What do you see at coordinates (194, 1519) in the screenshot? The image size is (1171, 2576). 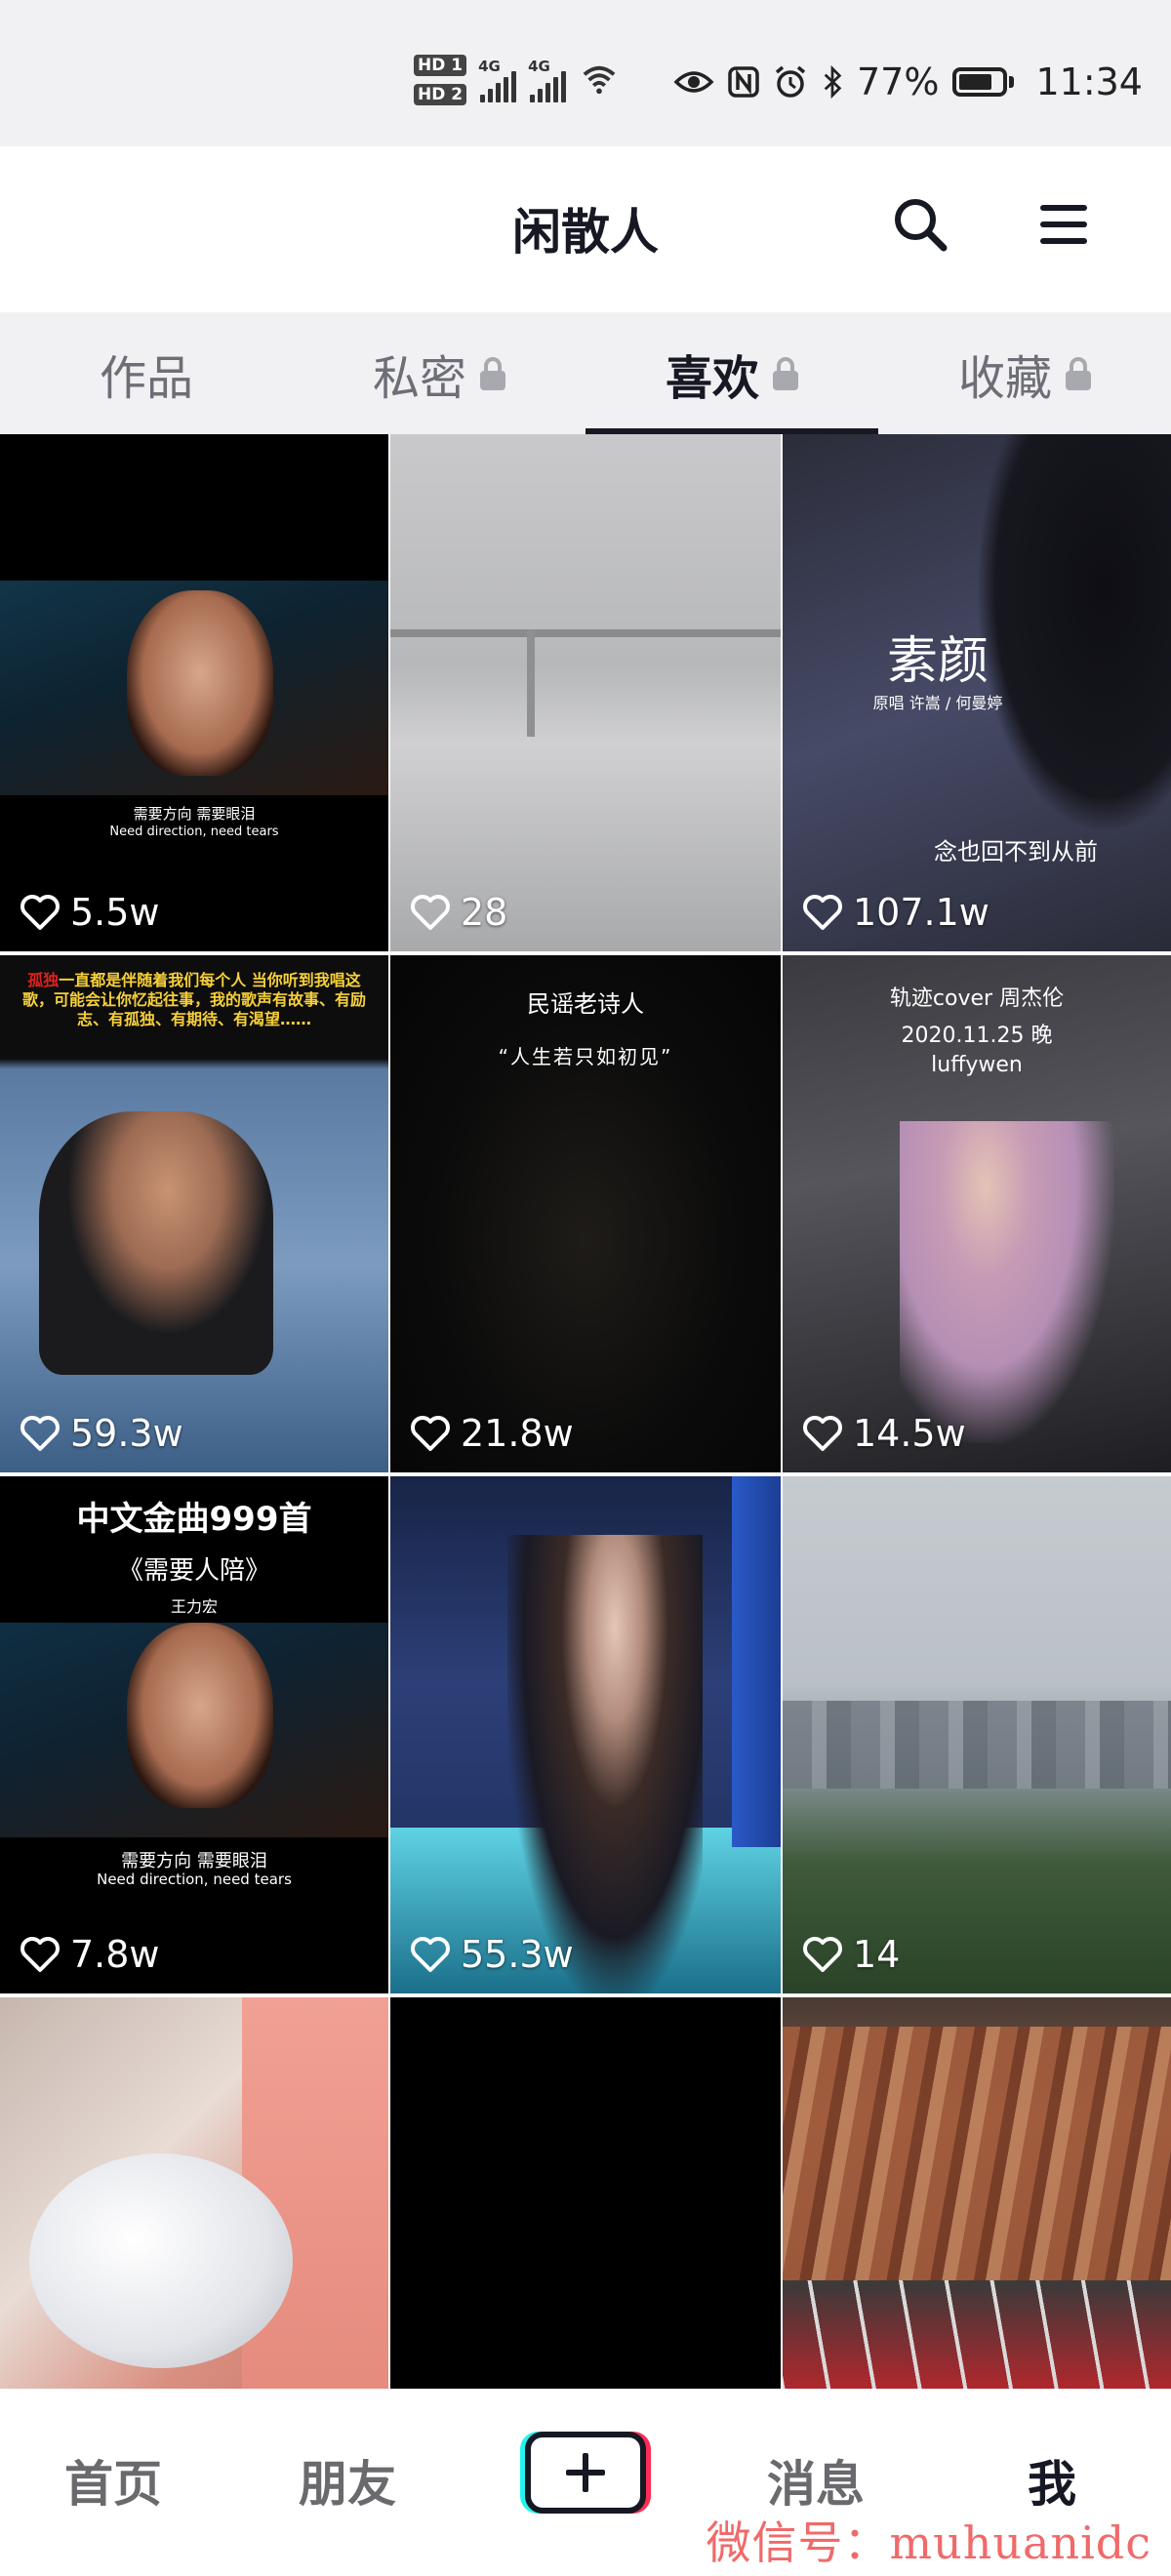 I see `video-title: 中文金曲999首` at bounding box center [194, 1519].